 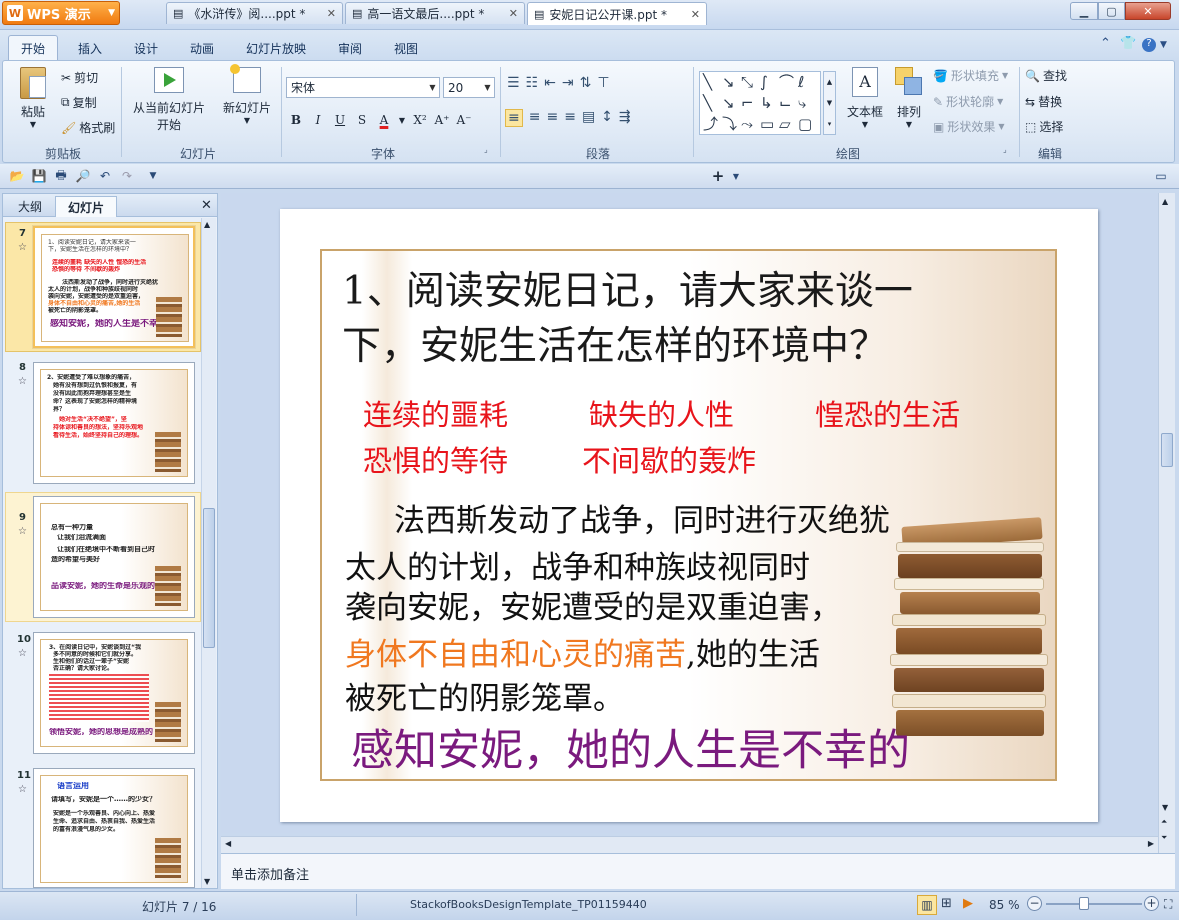 What do you see at coordinates (731, 124) in the screenshot?
I see `curved-arrow-icon: ⤵` at bounding box center [731, 124].